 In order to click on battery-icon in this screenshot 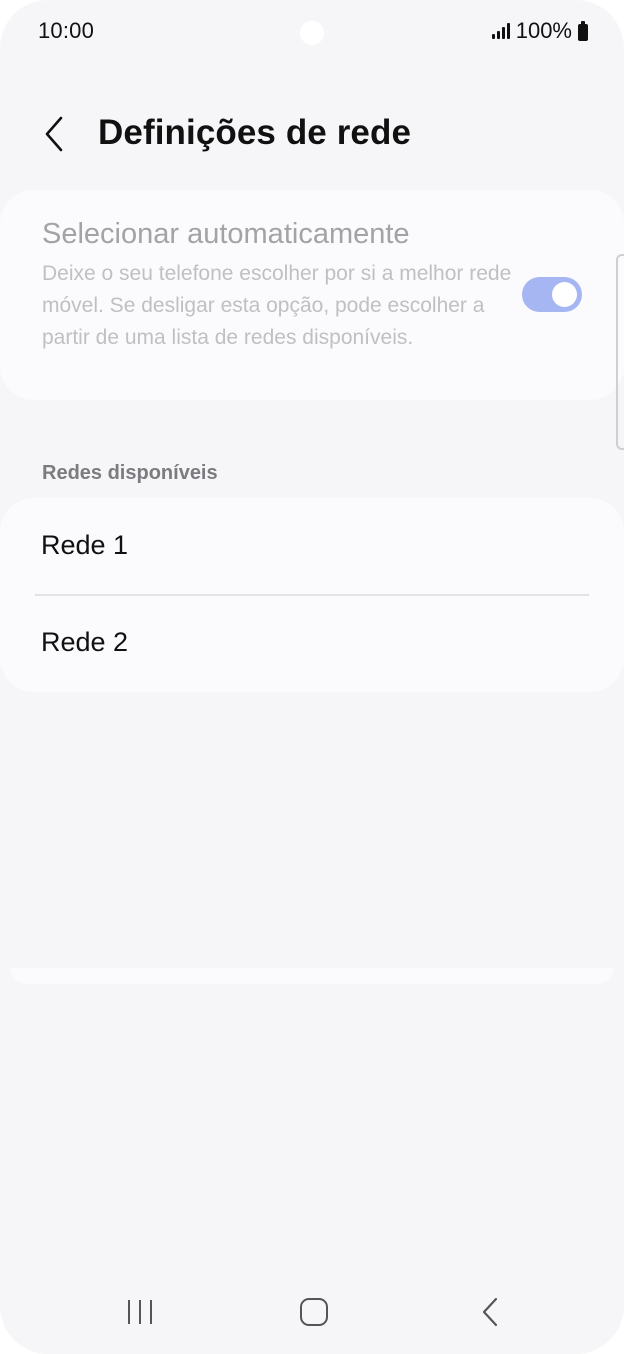, I will do `click(583, 30)`.